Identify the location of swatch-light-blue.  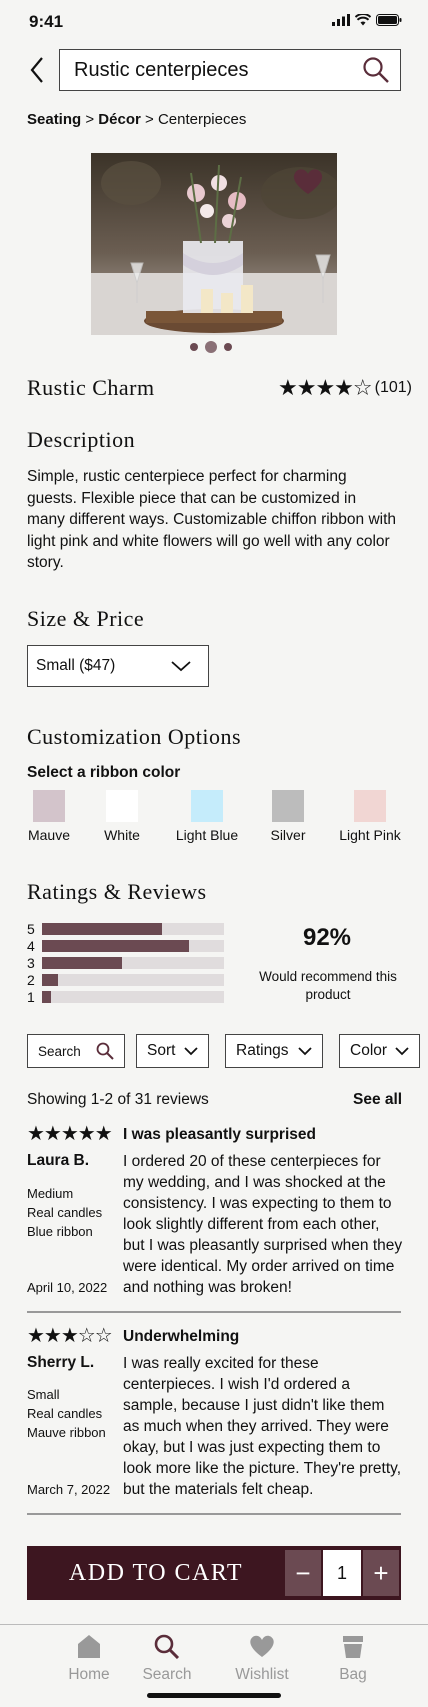
(207, 806).